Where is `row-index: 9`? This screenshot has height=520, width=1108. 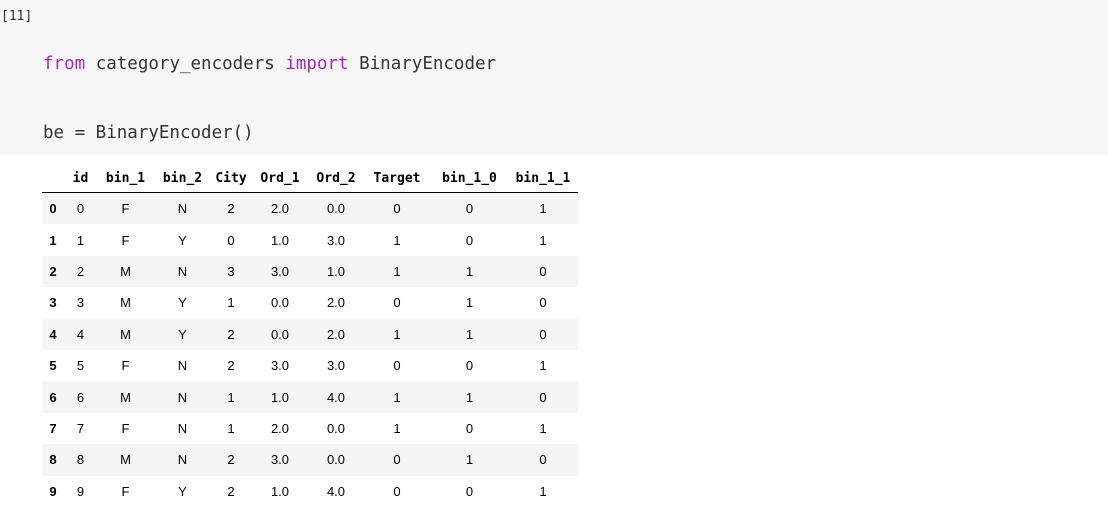 row-index: 9 is located at coordinates (53, 491).